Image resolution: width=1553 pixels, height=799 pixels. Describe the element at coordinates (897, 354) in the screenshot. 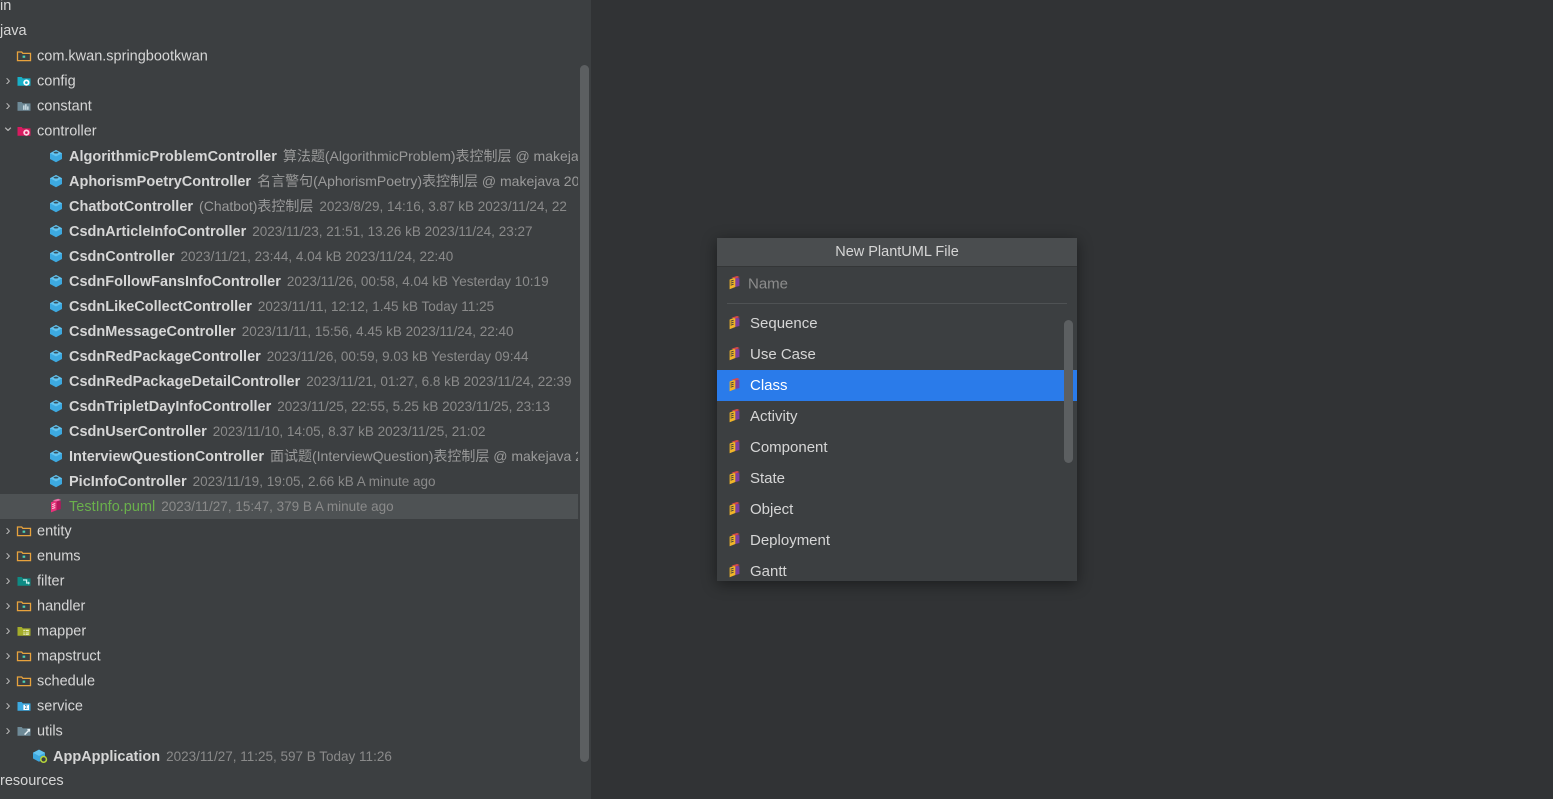

I see `diagram-type-item-use-case: Use Case` at that location.